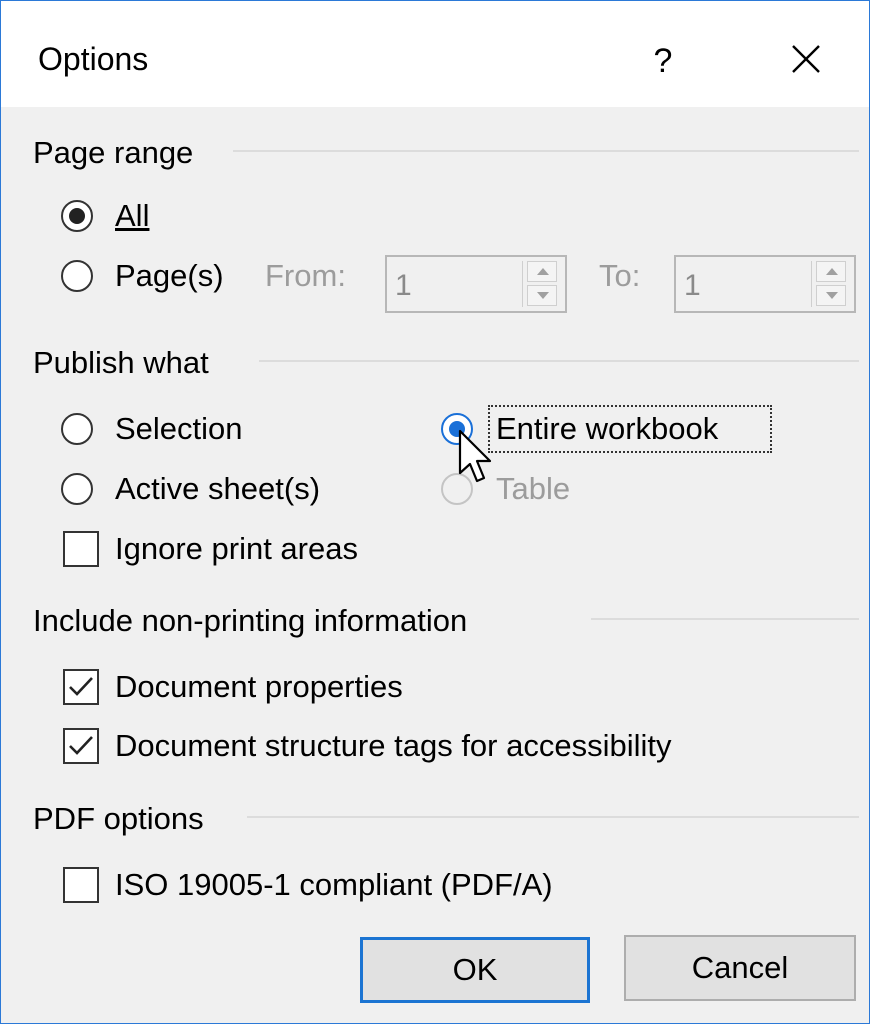 The image size is (870, 1024). Describe the element at coordinates (830, 284) in the screenshot. I see `to-spin-buttons` at that location.